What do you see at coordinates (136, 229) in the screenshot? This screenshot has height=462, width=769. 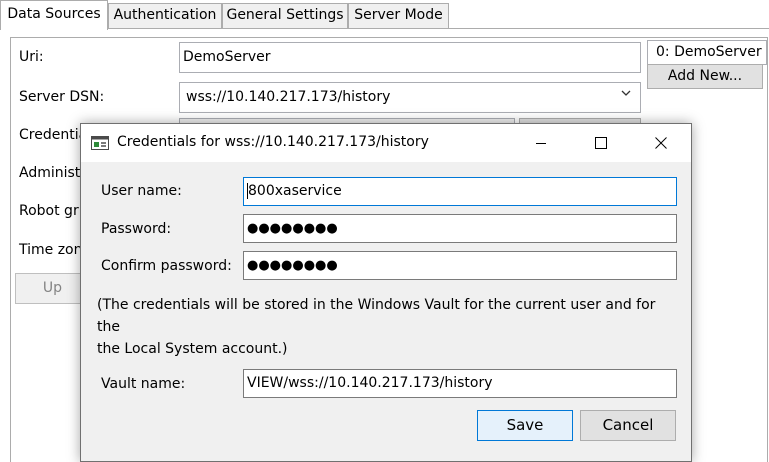 I see `password-label: Password:` at bounding box center [136, 229].